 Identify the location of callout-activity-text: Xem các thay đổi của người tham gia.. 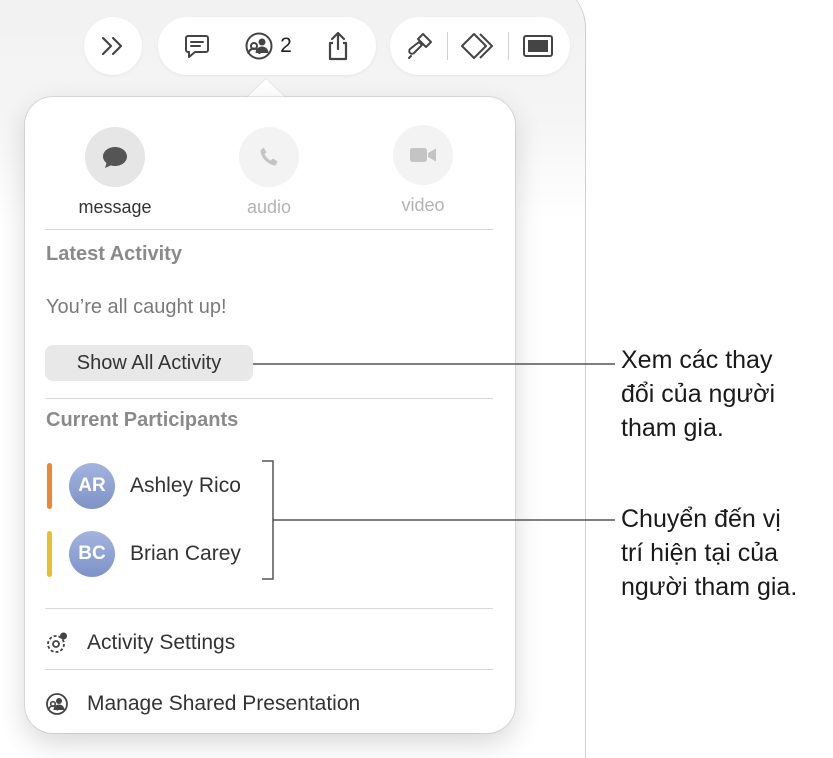
(698, 394).